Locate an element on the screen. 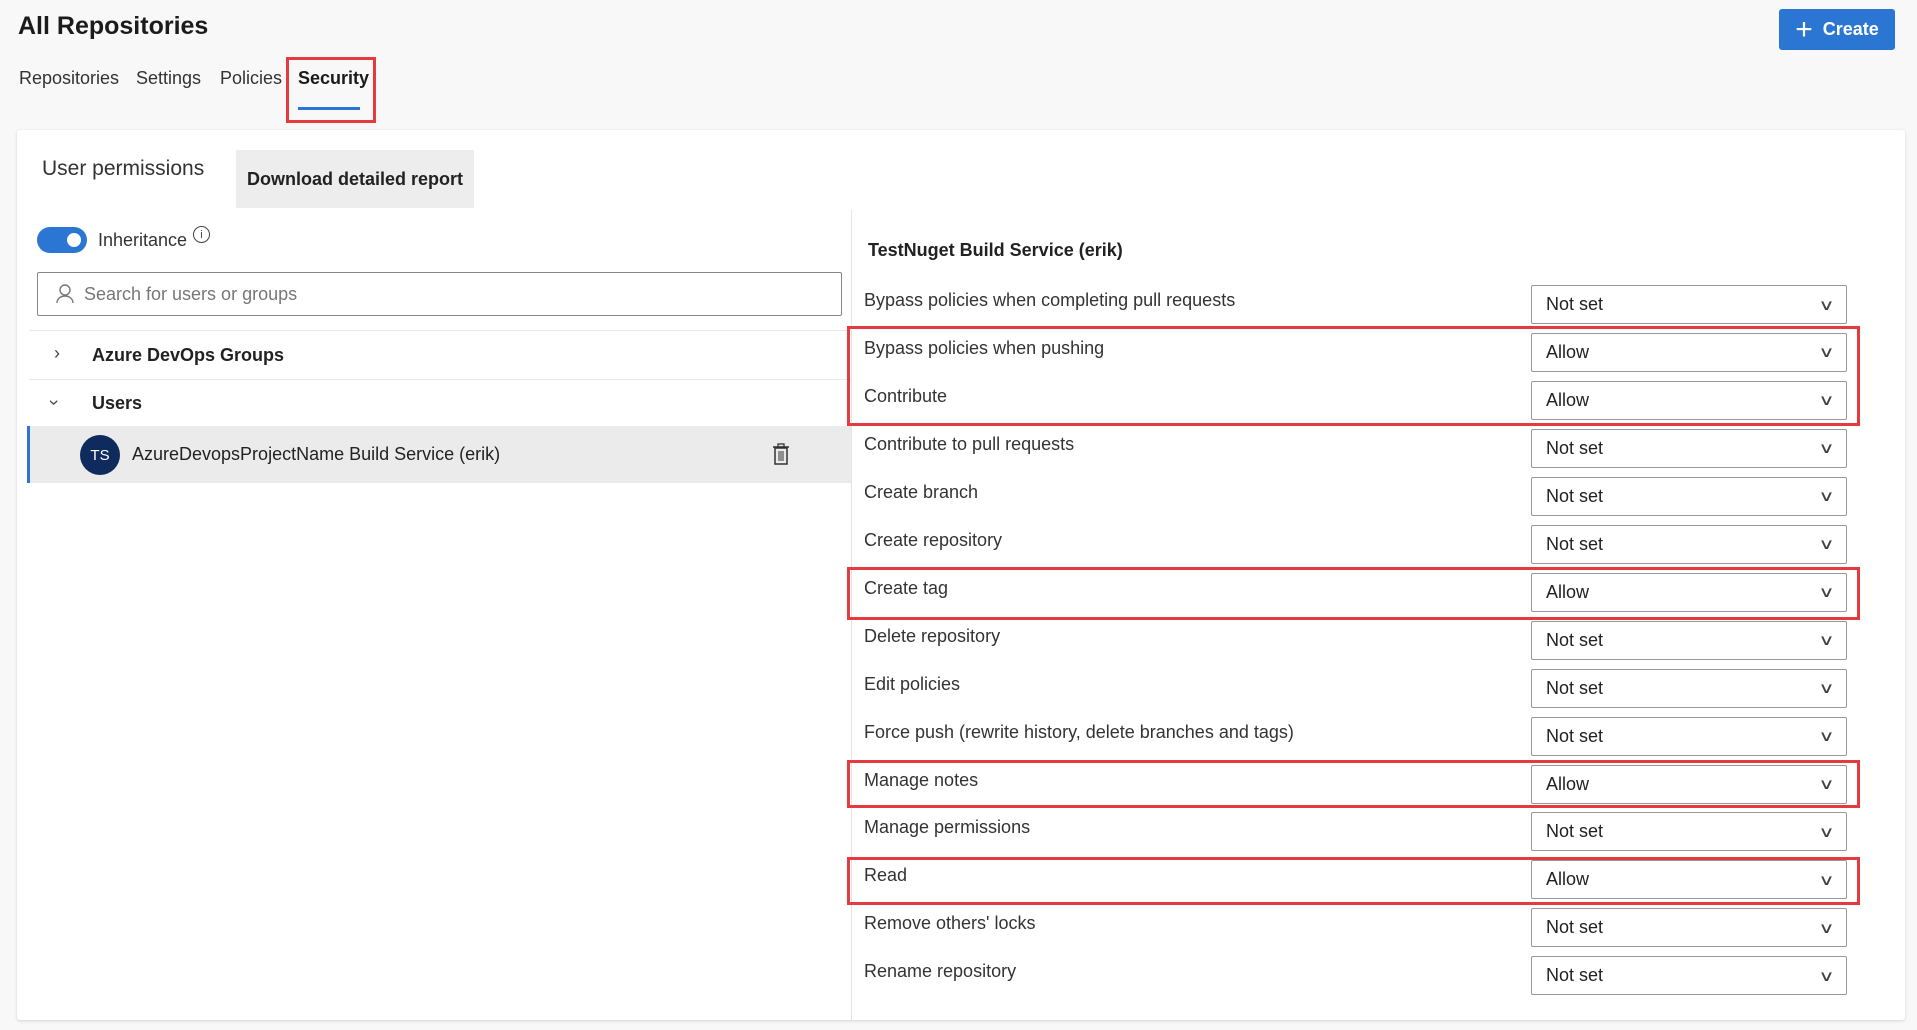 This screenshot has height=1030, width=1917. inheritance-label: Inheritance is located at coordinates (143, 240).